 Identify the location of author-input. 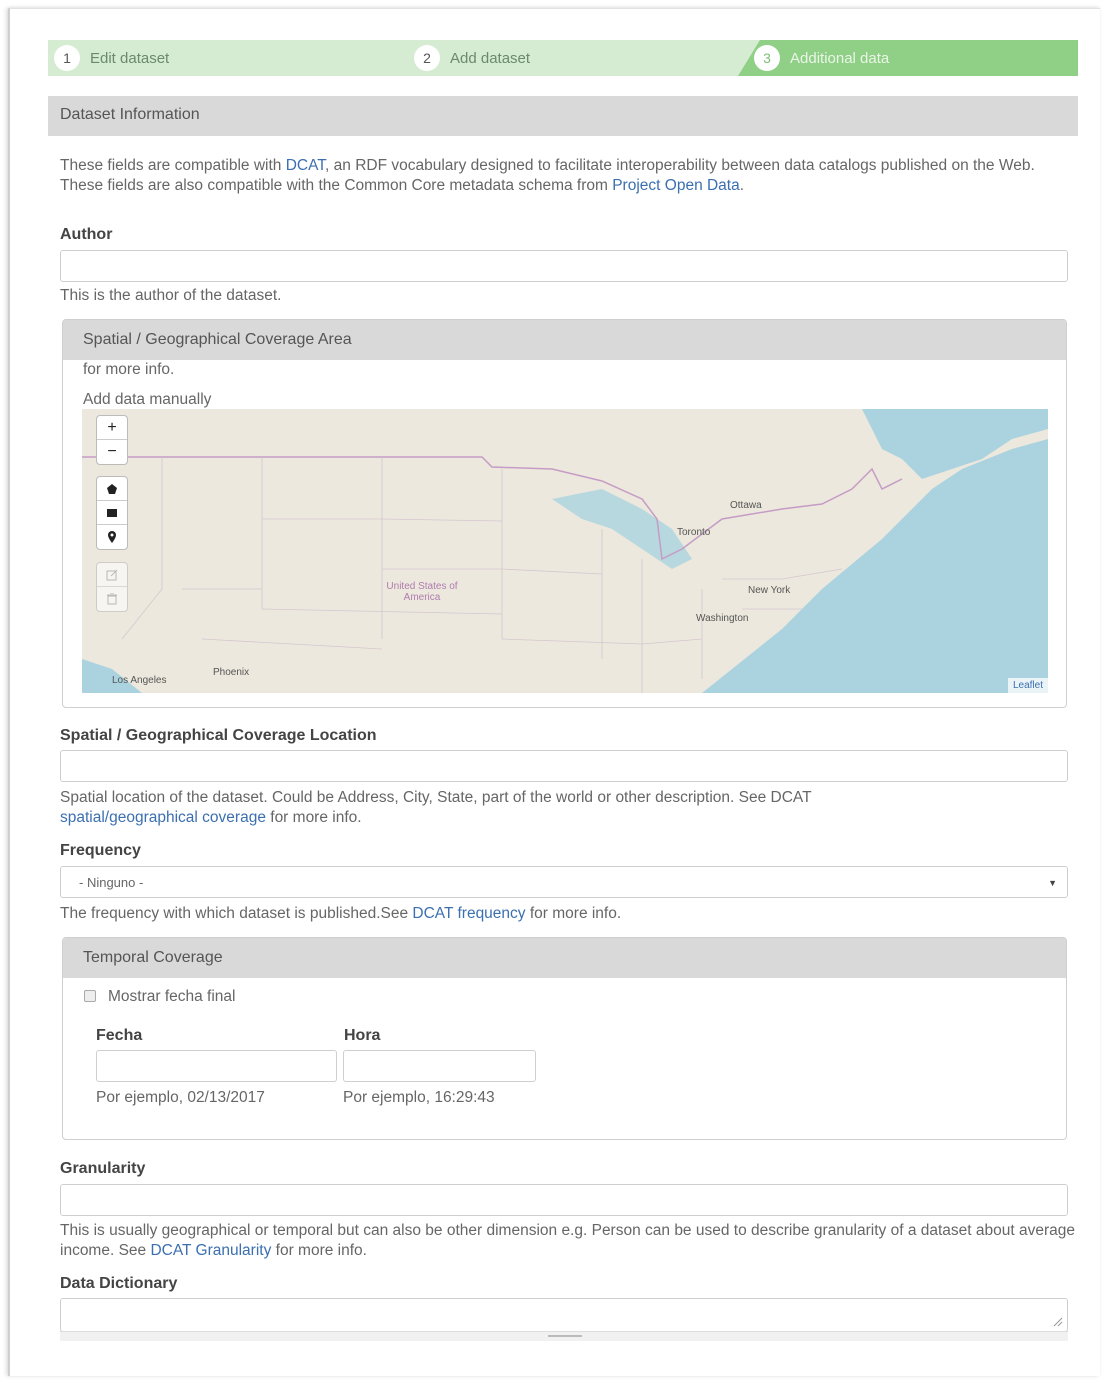
(564, 266).